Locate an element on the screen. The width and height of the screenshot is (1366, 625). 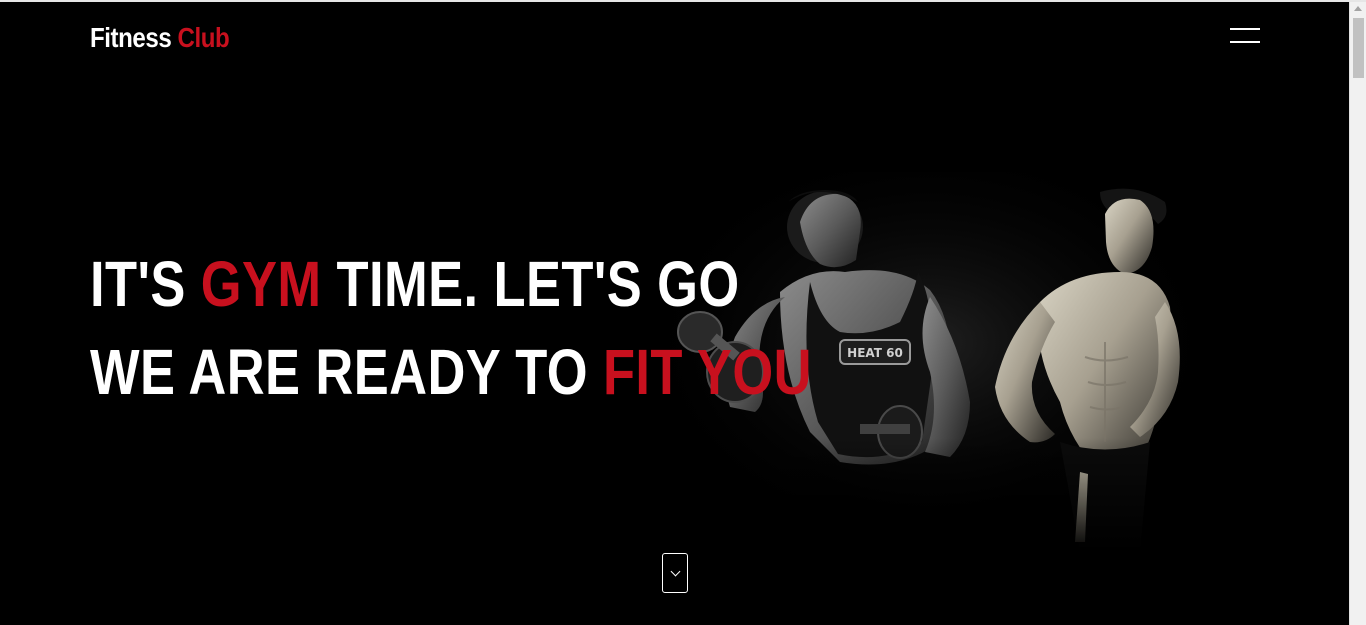
scroll-up-arrow-icon is located at coordinates (1358, 8).